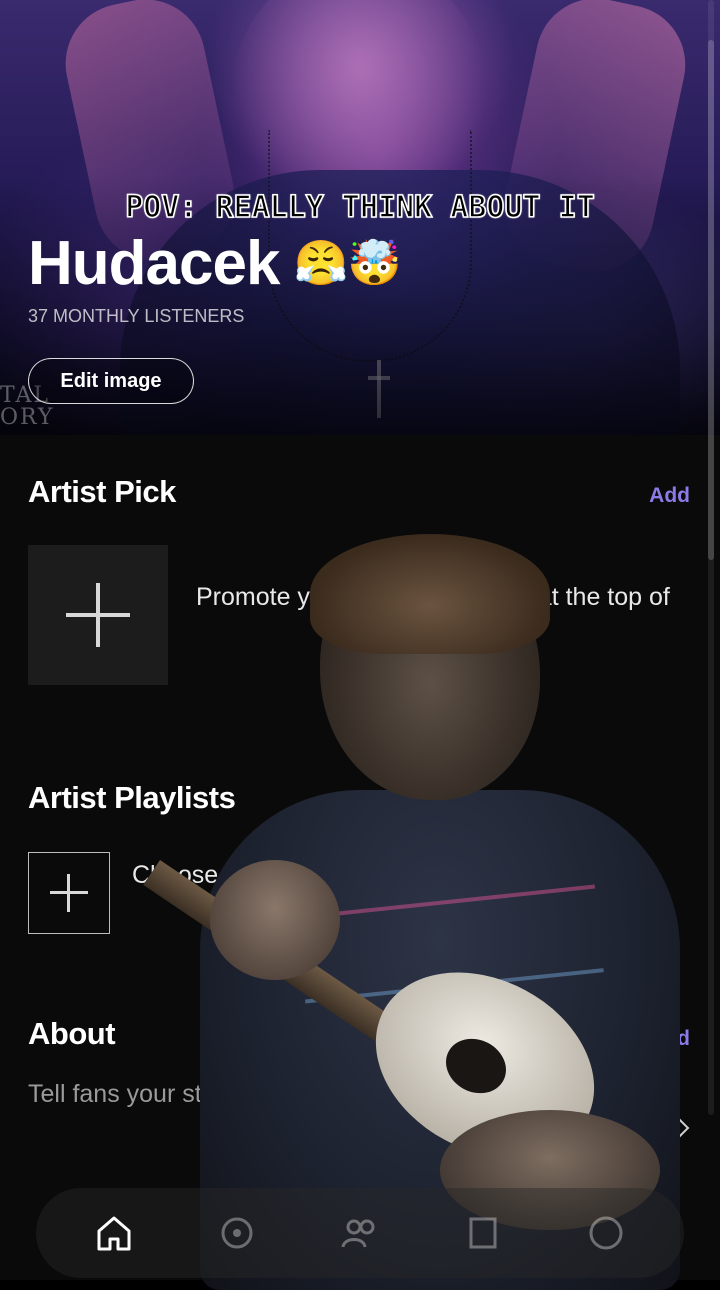 This screenshot has height=1290, width=720. I want to click on edit-image-button: Edit image, so click(111, 381).